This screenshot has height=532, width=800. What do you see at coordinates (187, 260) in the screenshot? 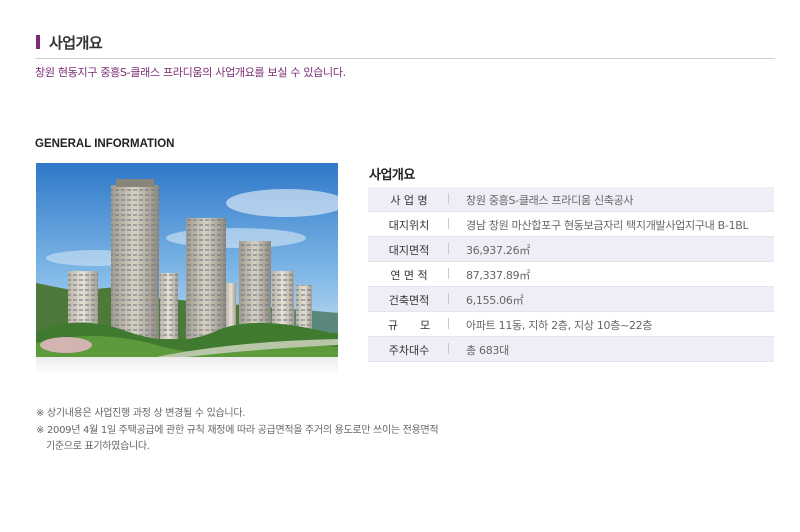
I see `complex-rendering-image` at bounding box center [187, 260].